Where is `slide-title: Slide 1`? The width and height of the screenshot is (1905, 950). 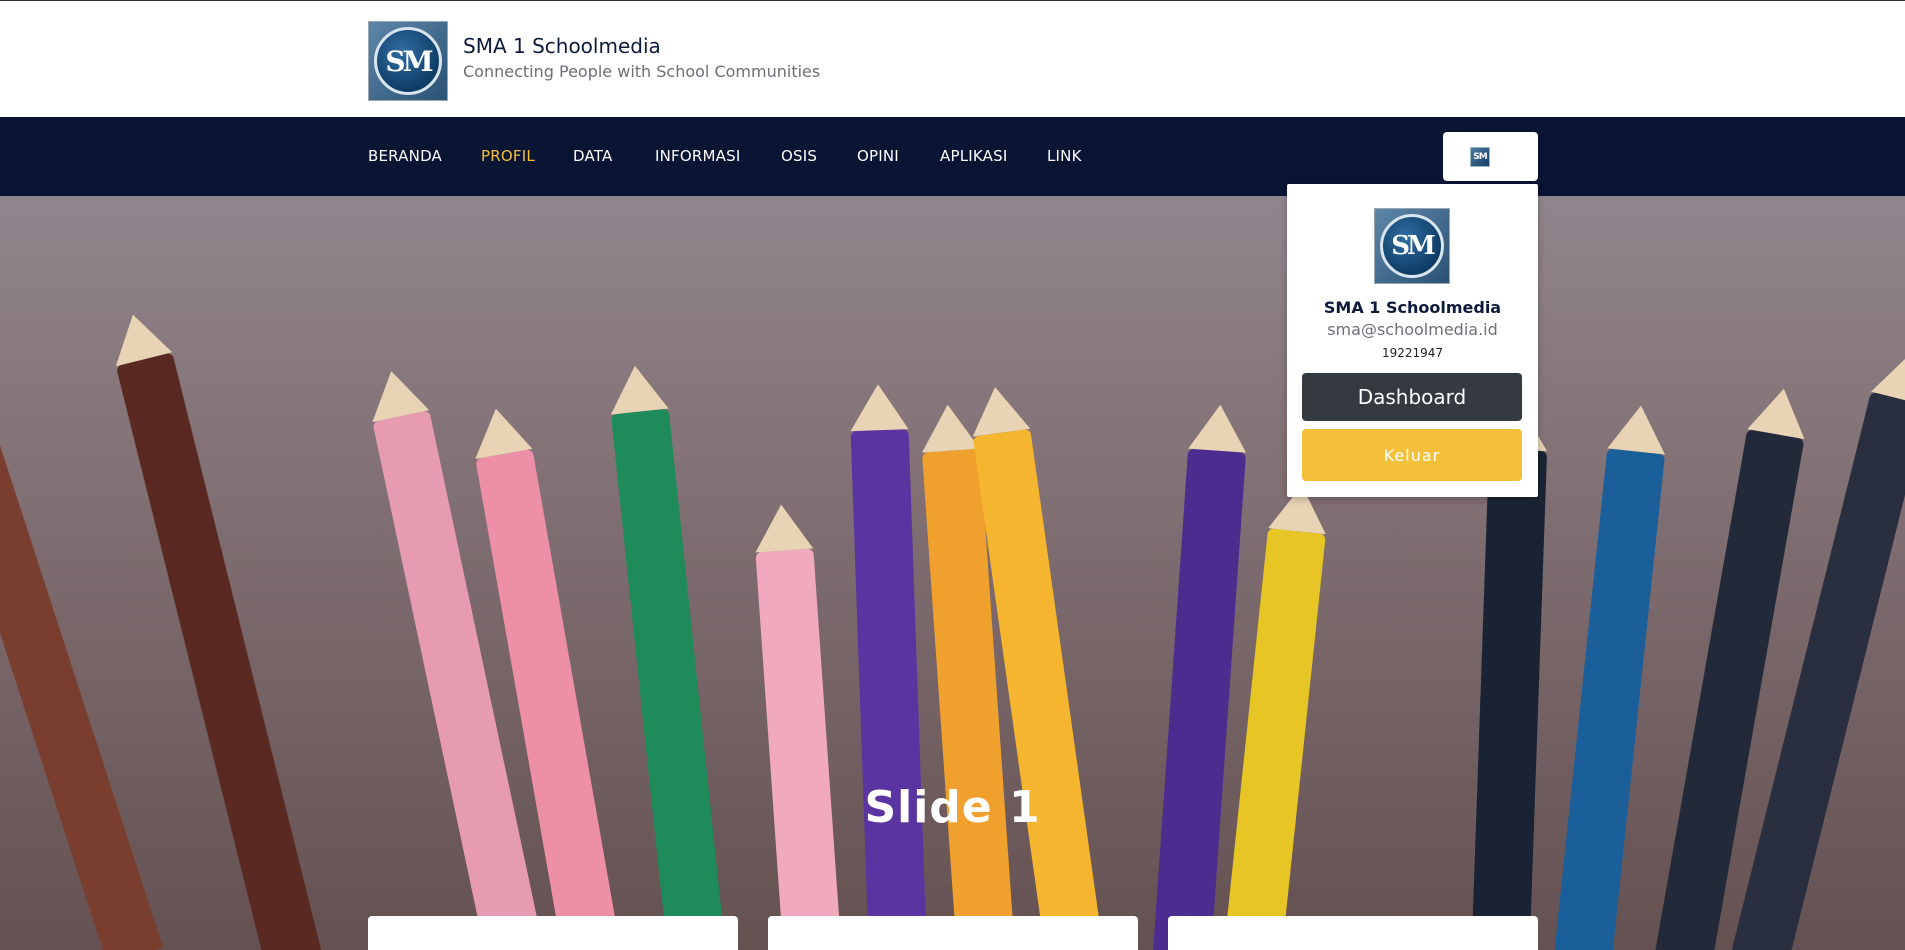
slide-title: Slide 1 is located at coordinates (952, 807).